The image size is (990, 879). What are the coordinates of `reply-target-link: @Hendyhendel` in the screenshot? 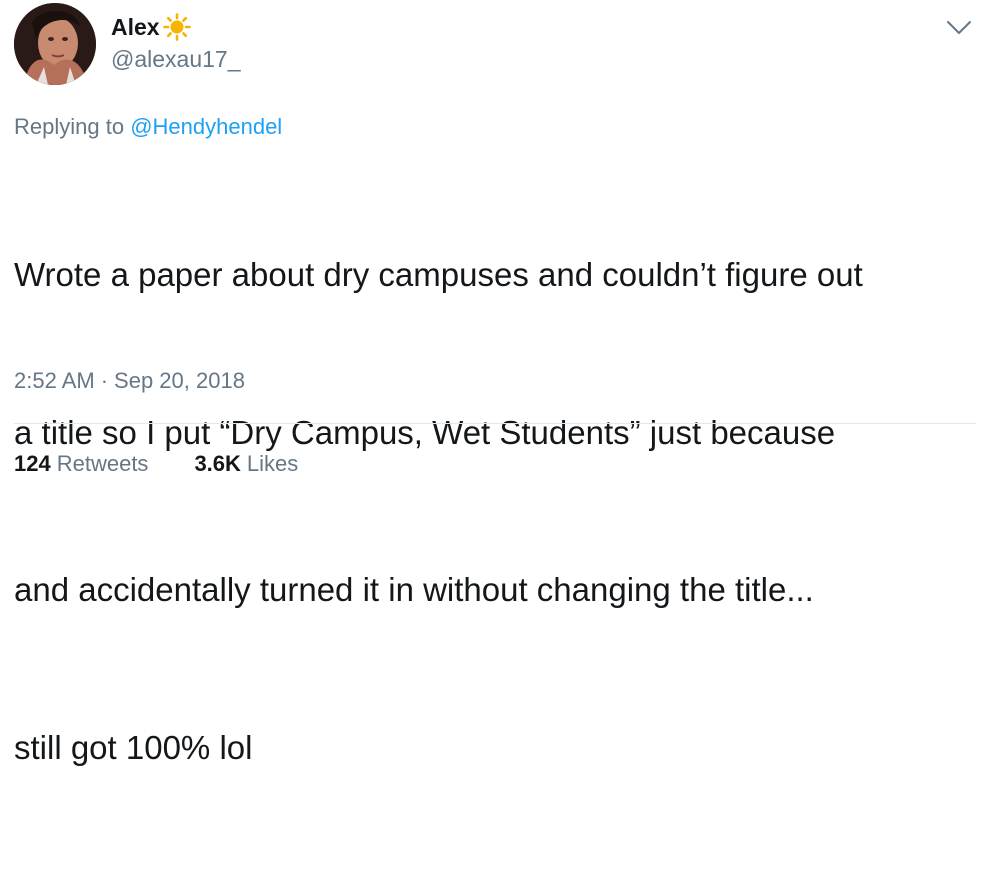 It's located at (206, 126).